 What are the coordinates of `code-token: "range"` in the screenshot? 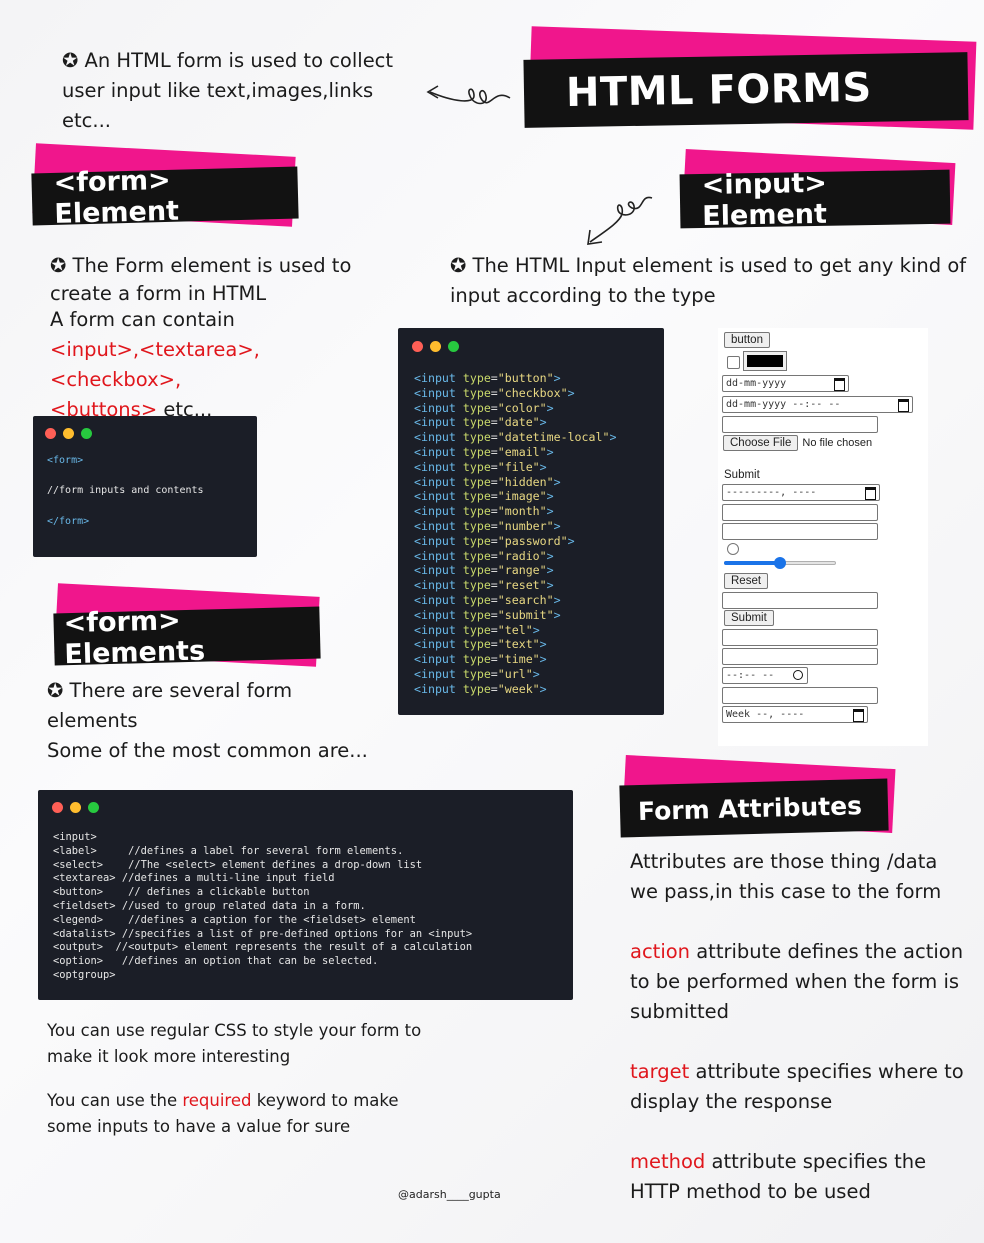 It's located at (522, 570).